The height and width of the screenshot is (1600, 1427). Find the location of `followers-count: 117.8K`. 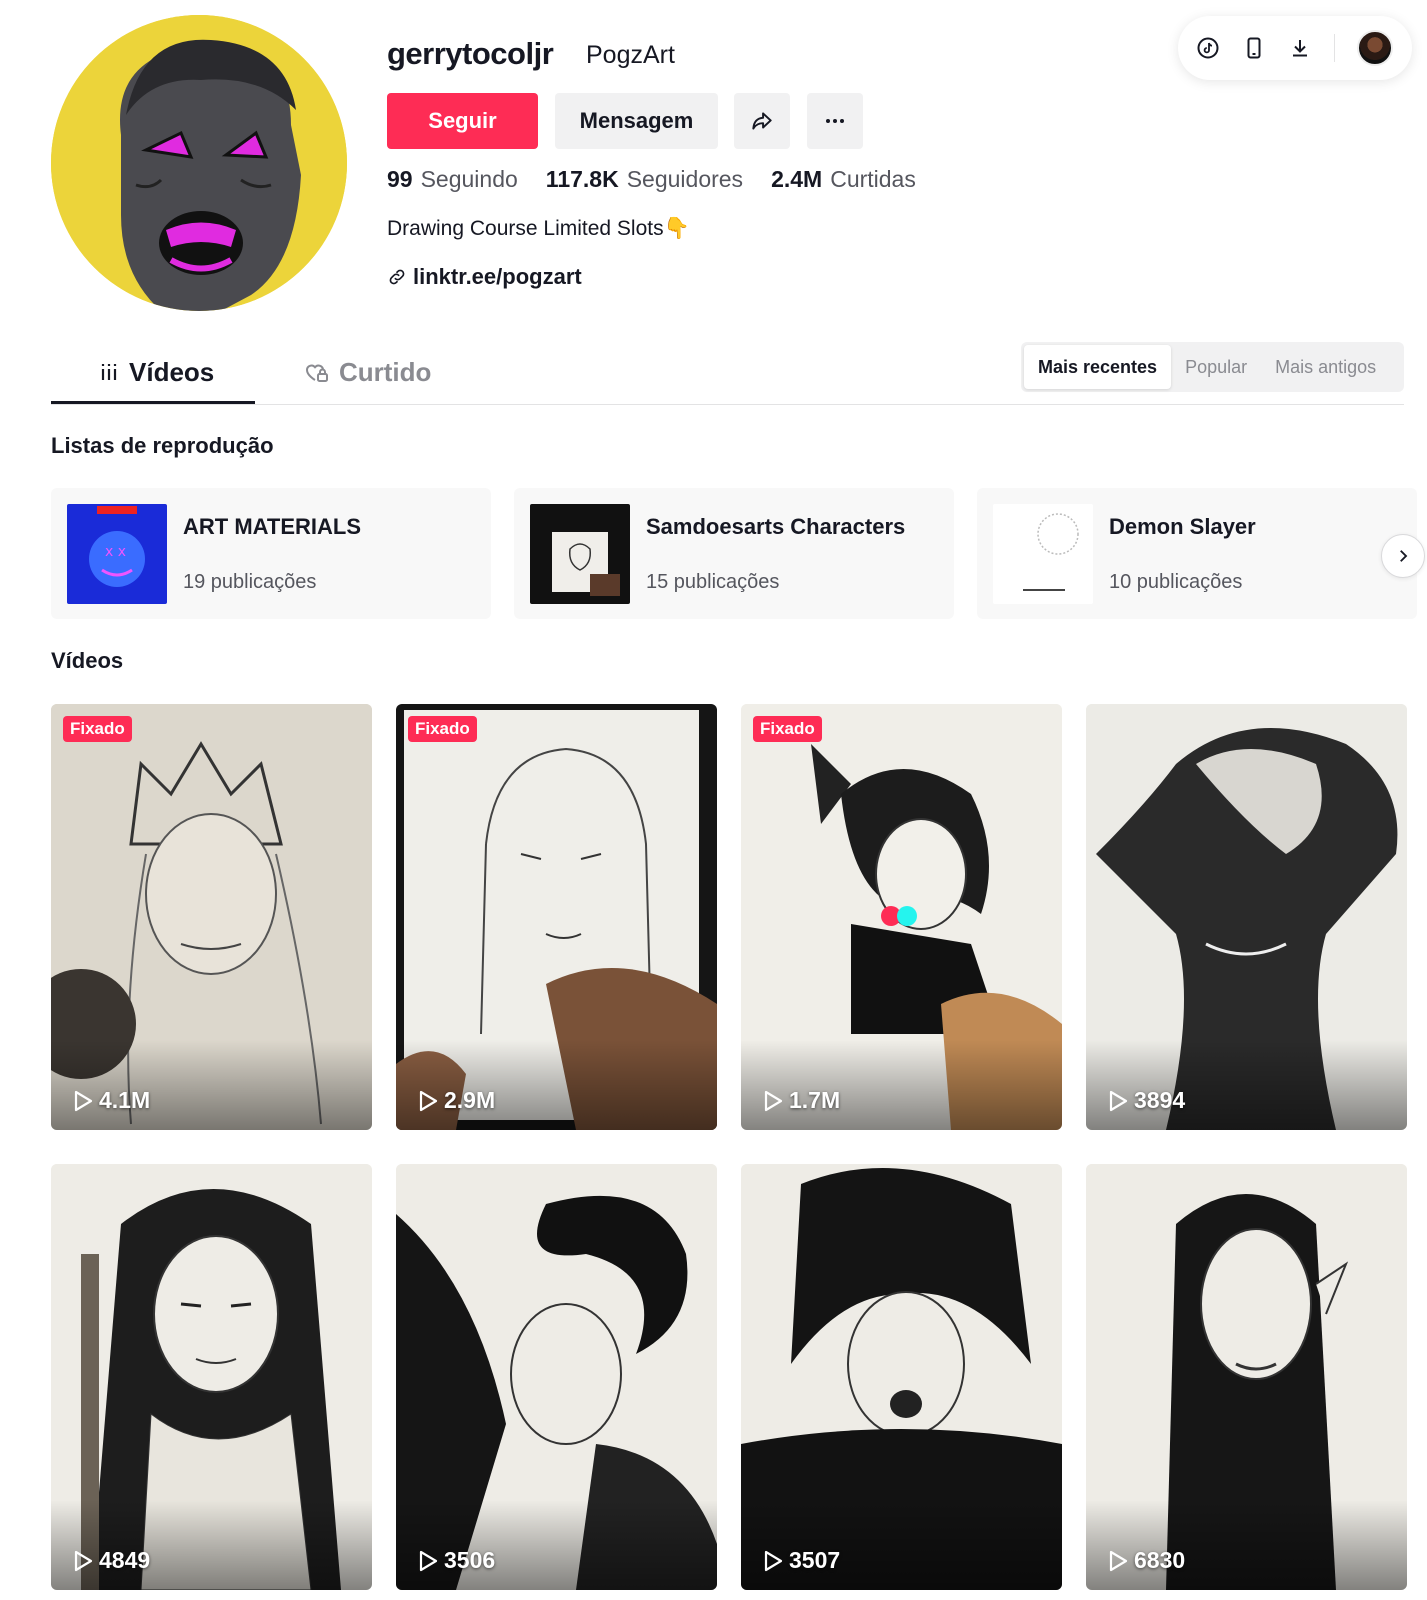

followers-count: 117.8K is located at coordinates (582, 179).